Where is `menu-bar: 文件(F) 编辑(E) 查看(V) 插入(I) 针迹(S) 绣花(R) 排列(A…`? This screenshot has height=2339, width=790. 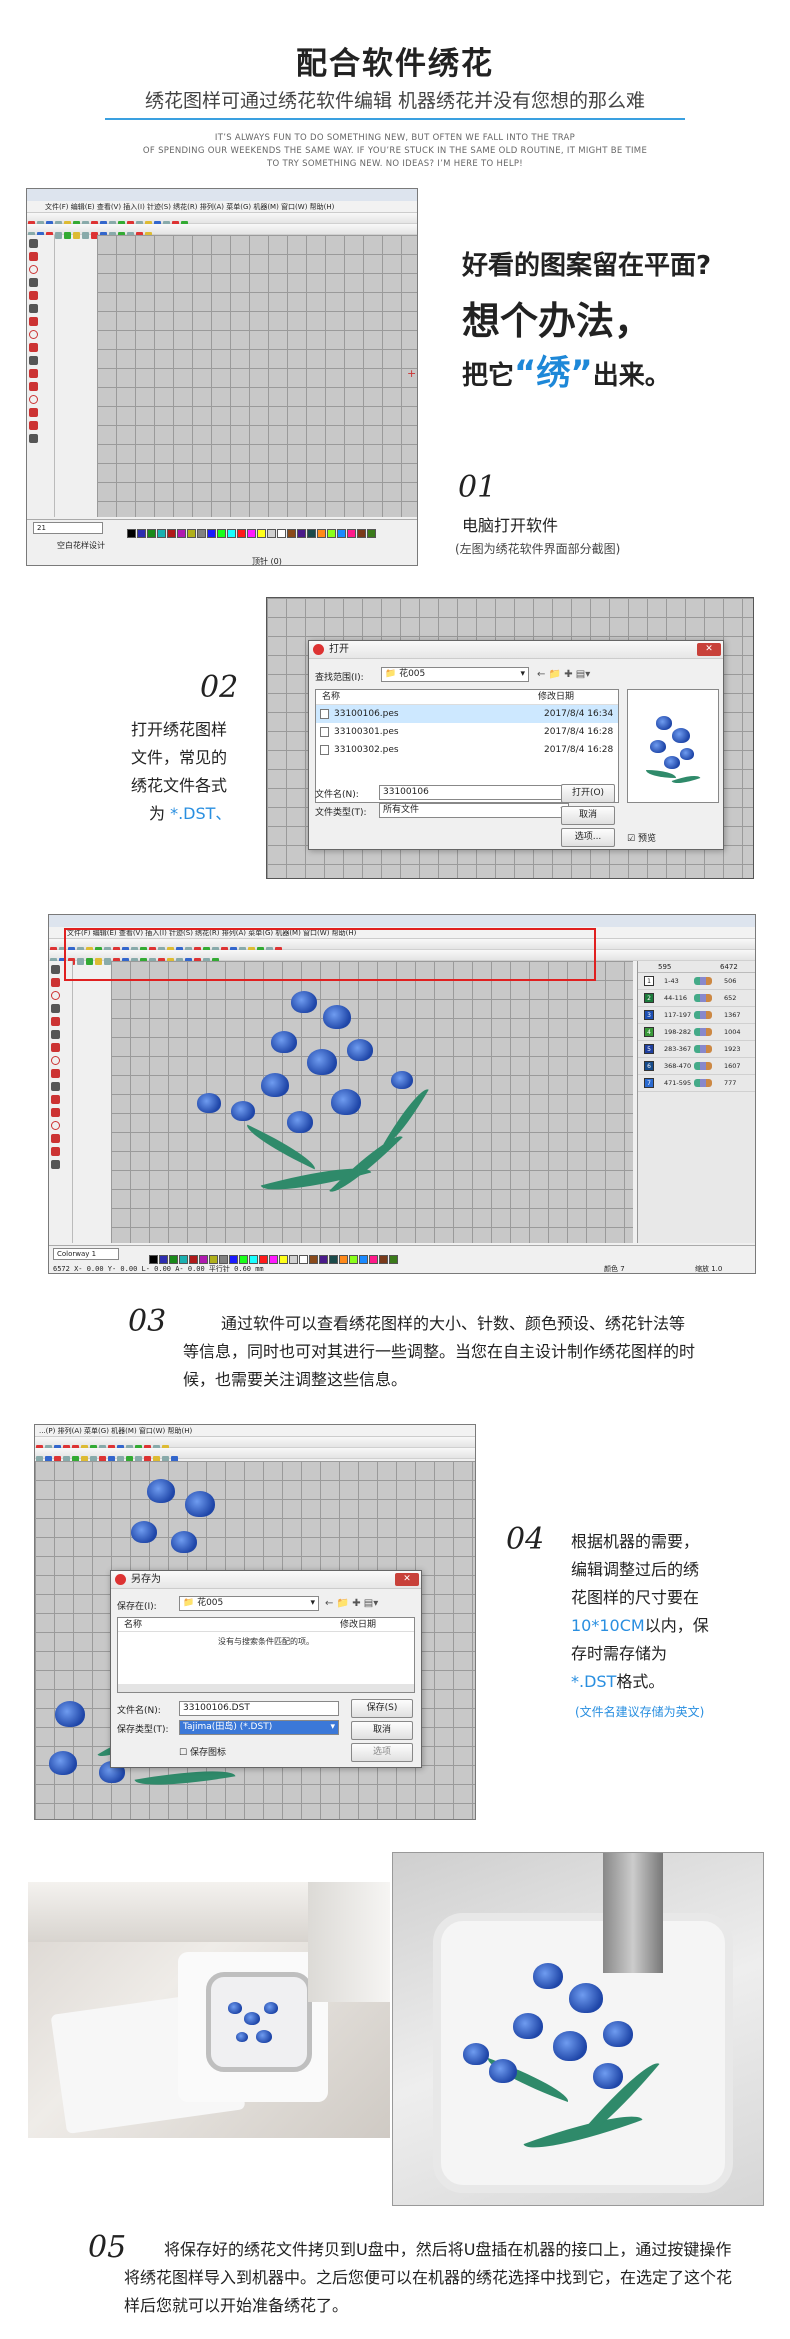
menu-bar: 文件(F) 编辑(E) 查看(V) 插入(I) 针迹(S) 绣花(R) 排列(A… is located at coordinates (222, 207).